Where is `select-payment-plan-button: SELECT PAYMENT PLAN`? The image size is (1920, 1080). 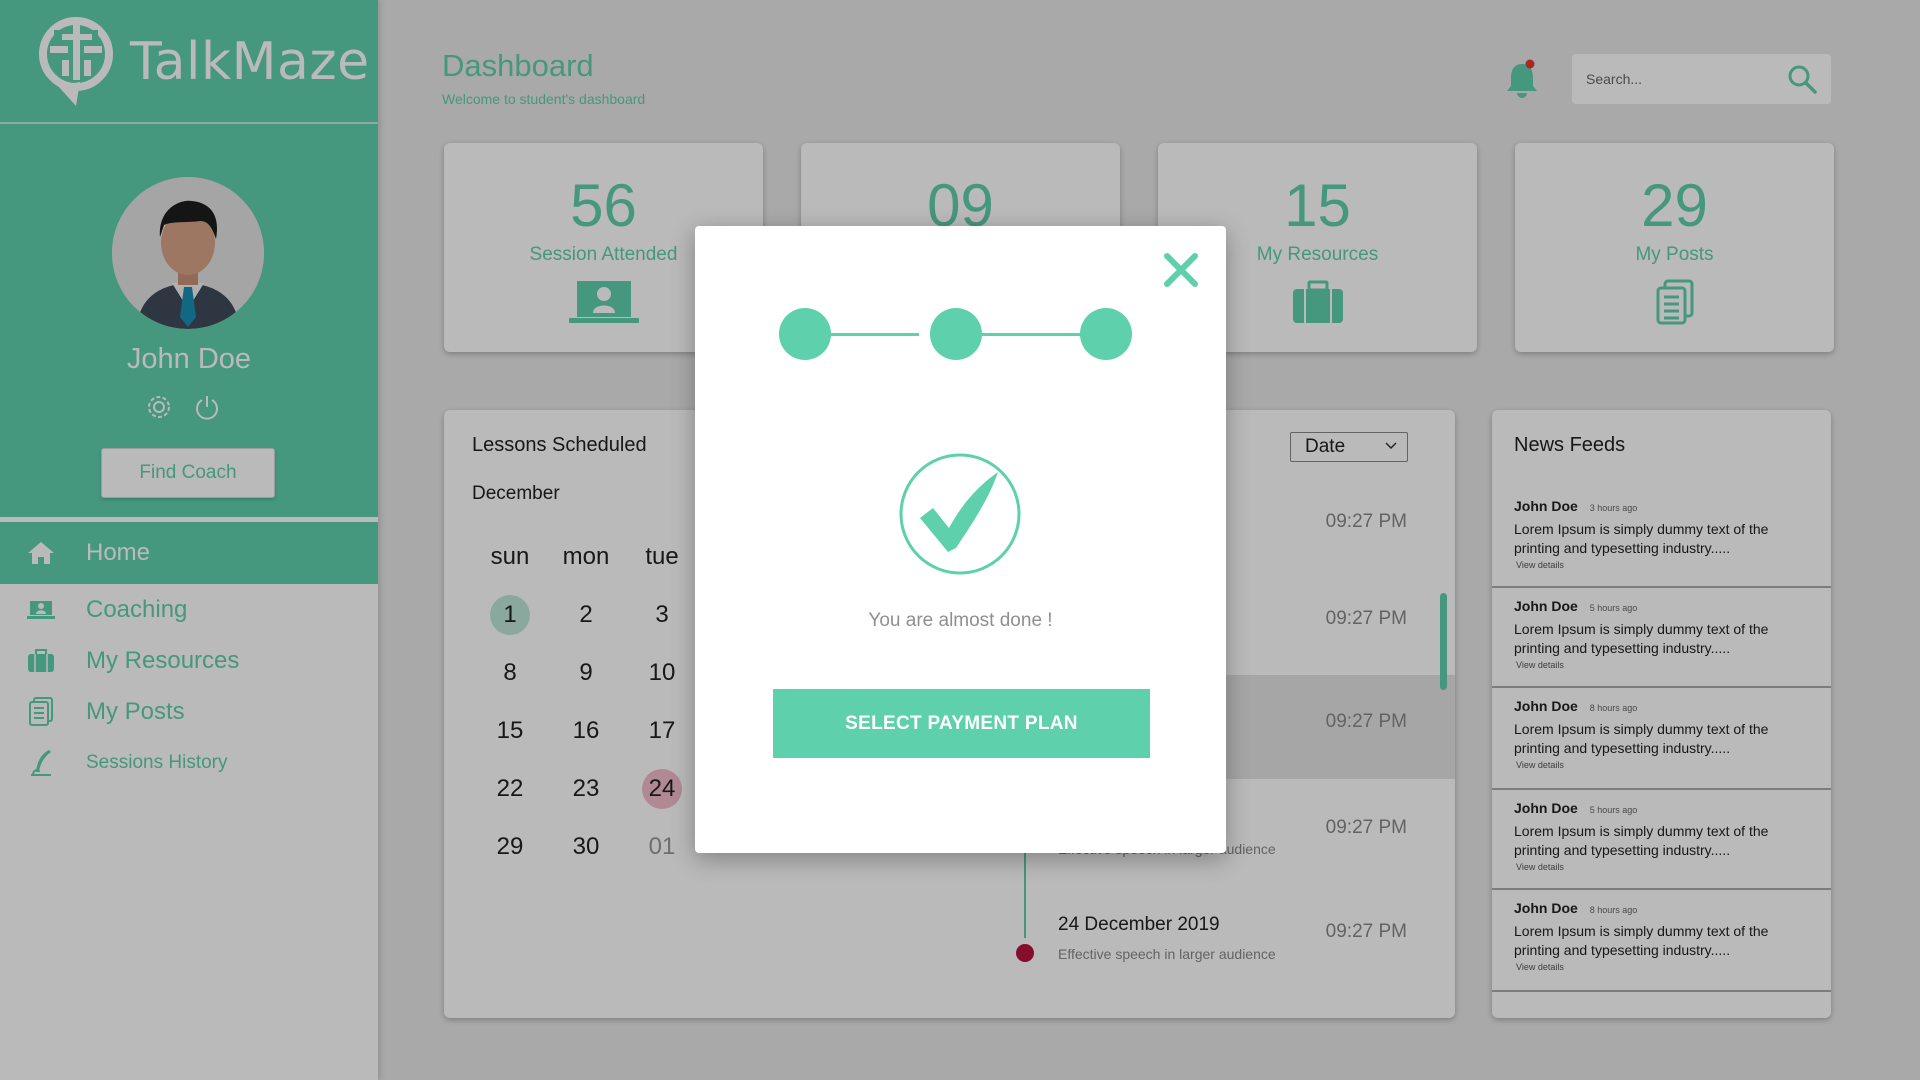
select-payment-plan-button: SELECT PAYMENT PLAN is located at coordinates (961, 723).